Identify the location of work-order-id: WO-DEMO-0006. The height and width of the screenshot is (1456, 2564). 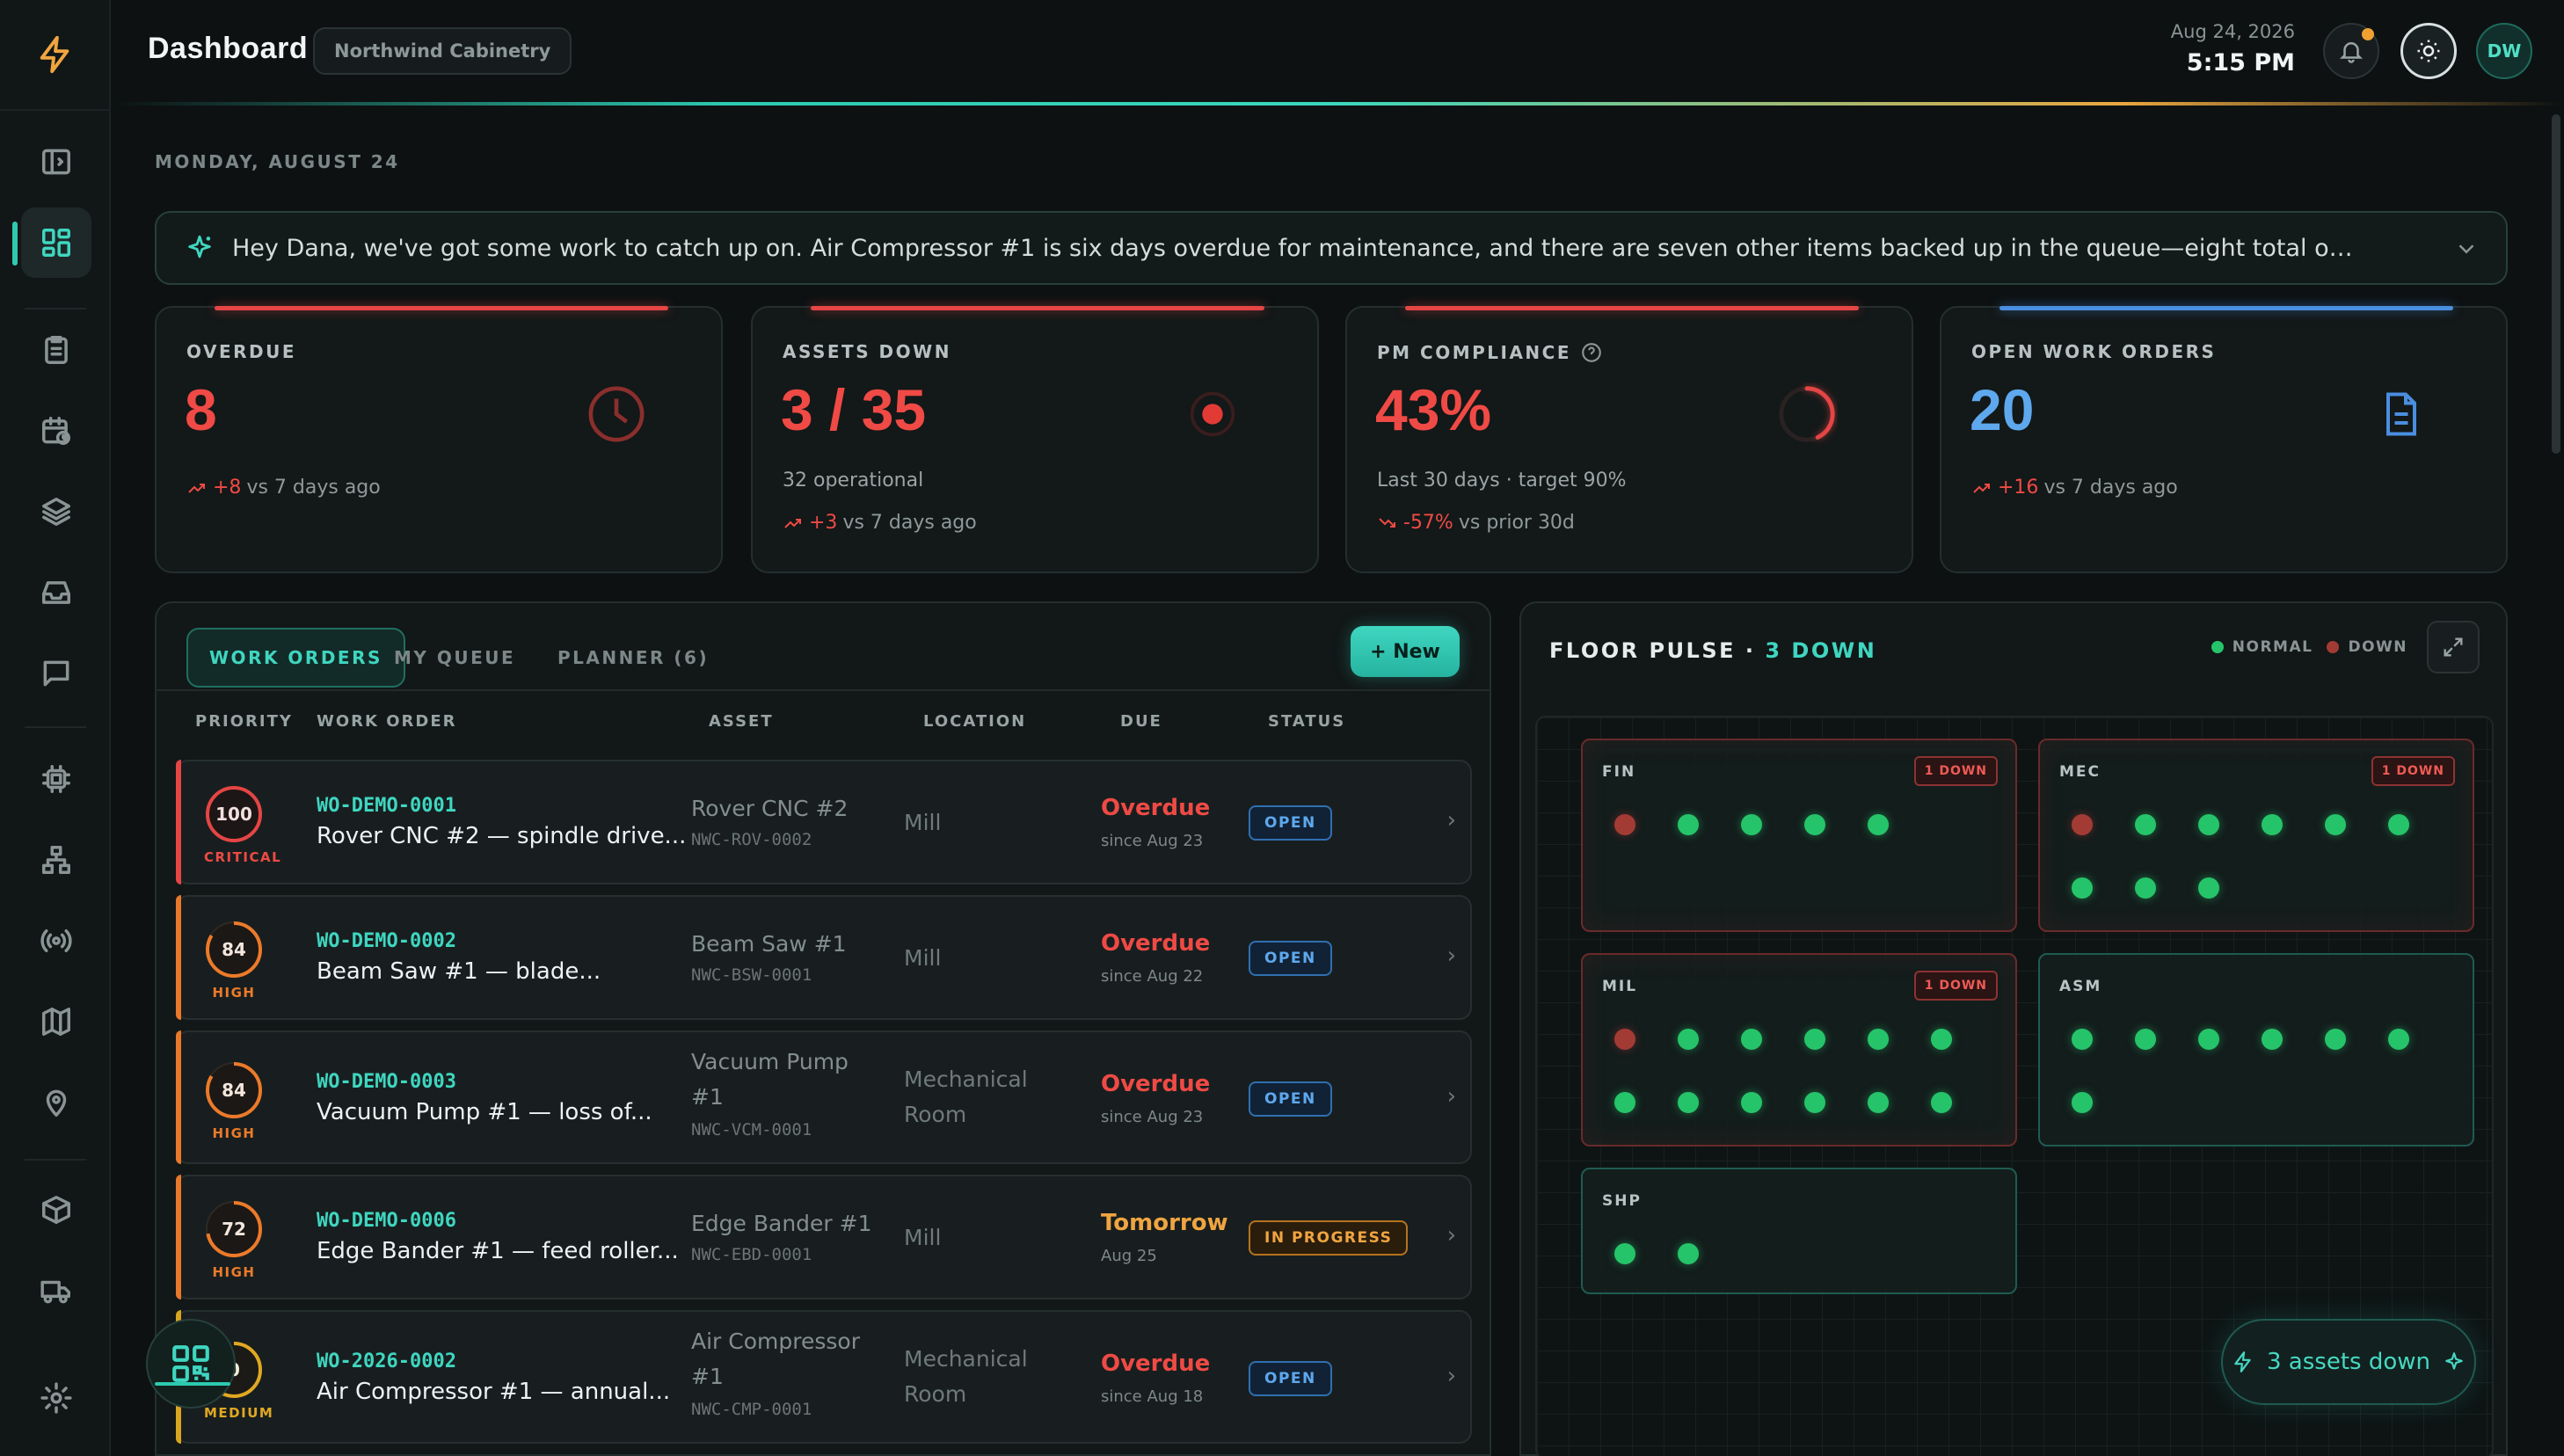
(386, 1221).